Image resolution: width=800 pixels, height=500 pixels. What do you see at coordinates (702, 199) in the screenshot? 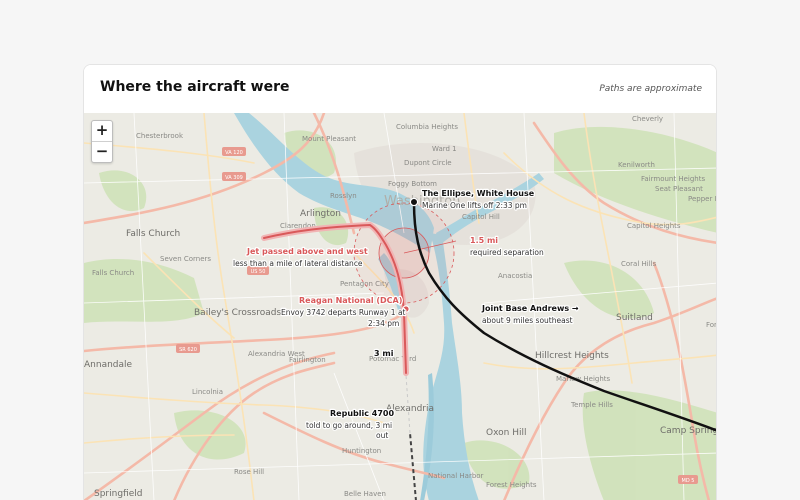
I see `place-pepper-mill-village: Pepper Mill Village` at bounding box center [702, 199].